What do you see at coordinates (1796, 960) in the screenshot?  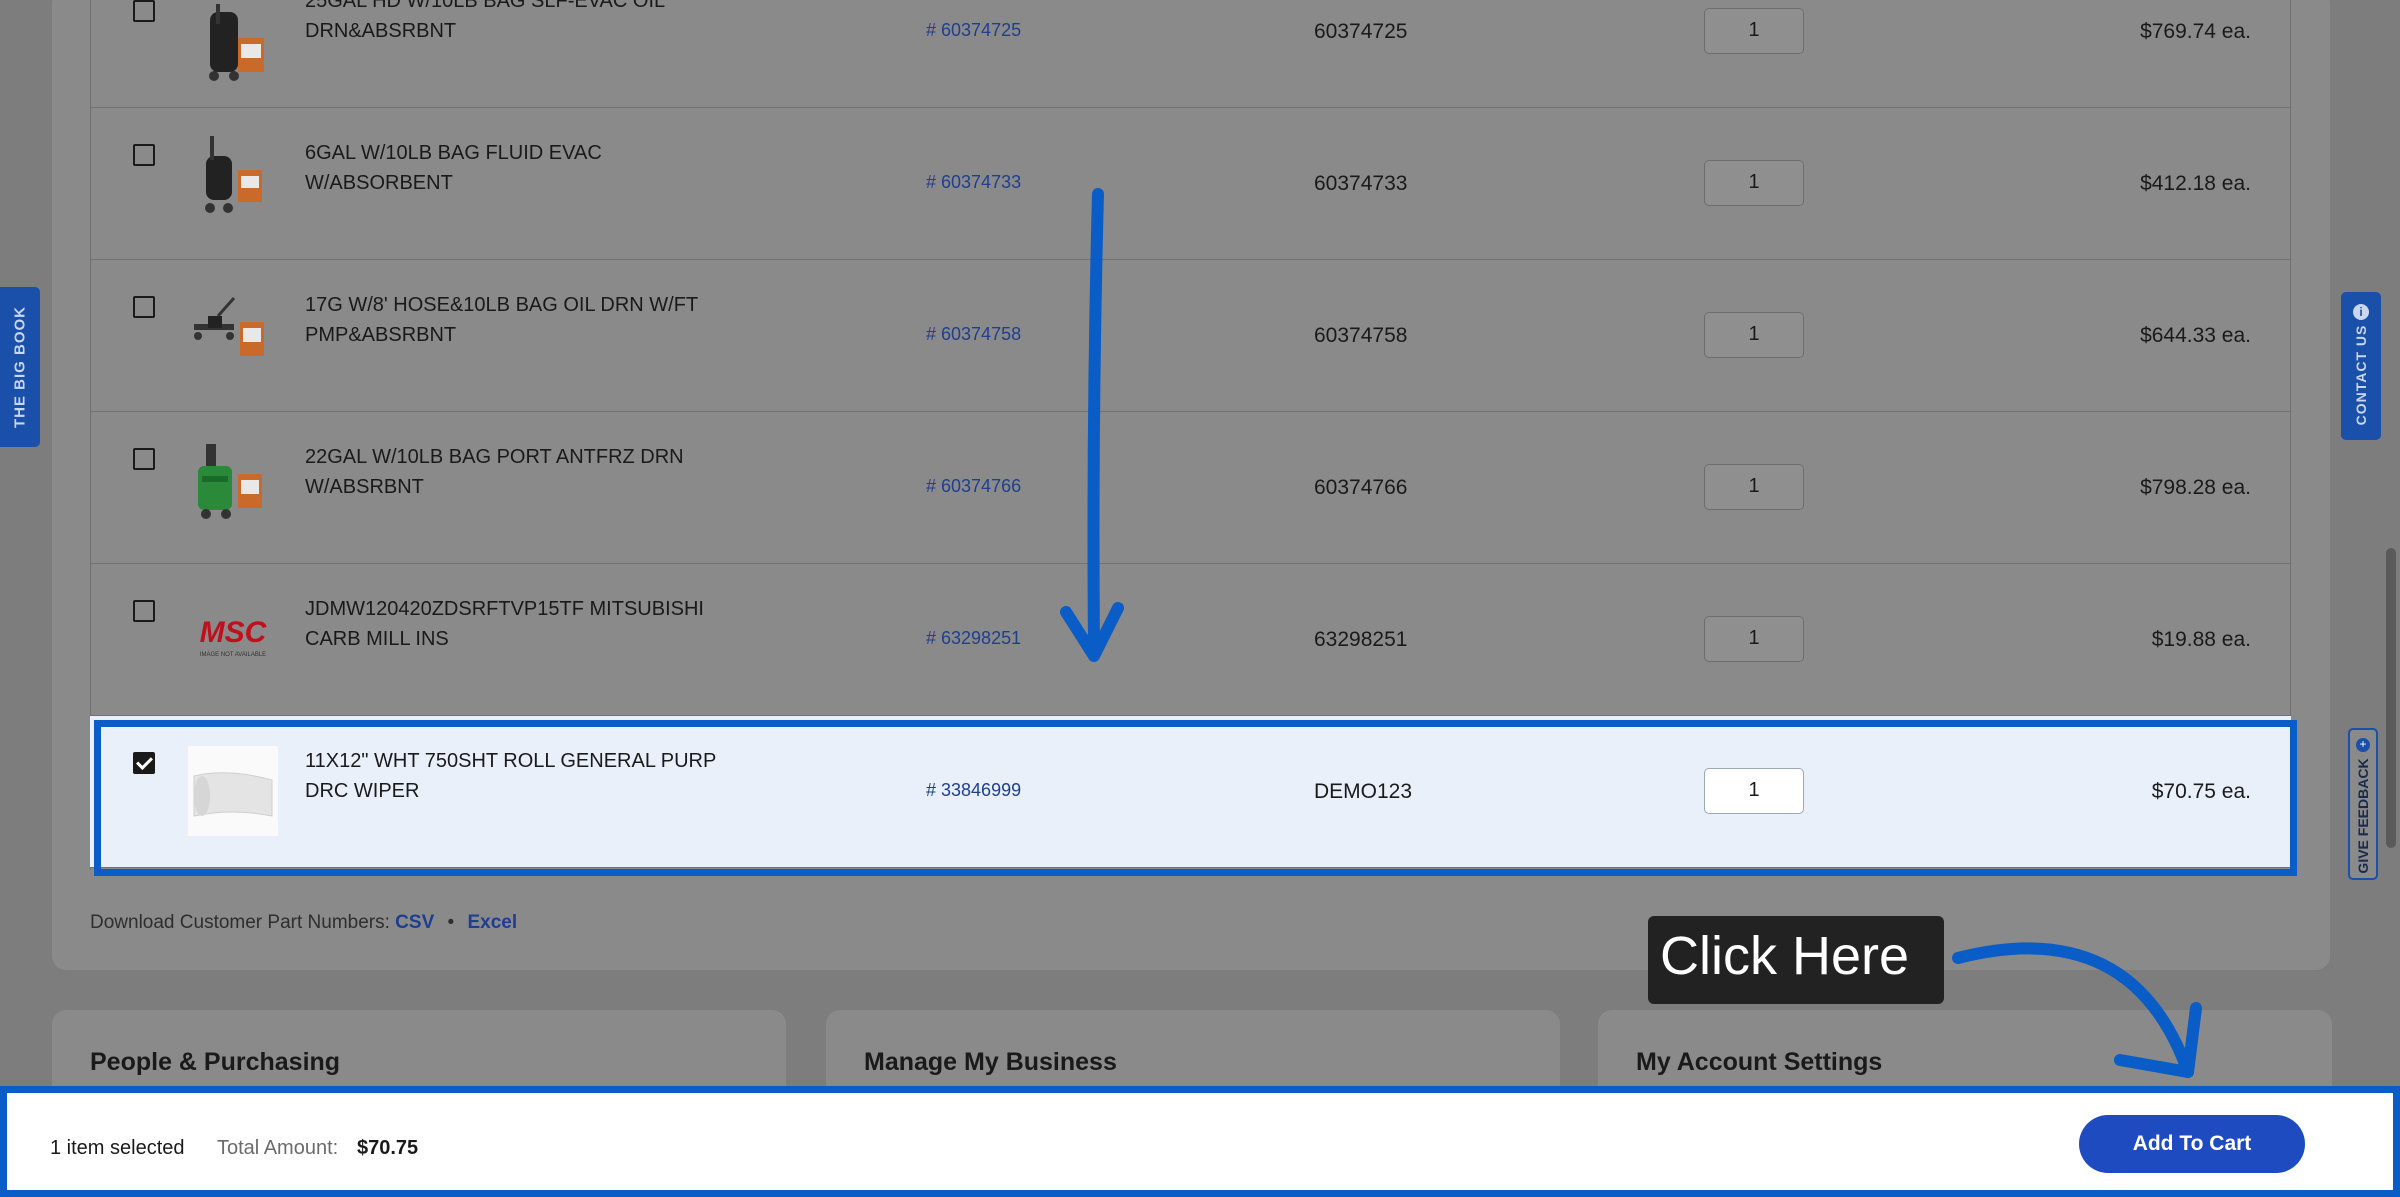 I see `click-here-callout: Click Here` at bounding box center [1796, 960].